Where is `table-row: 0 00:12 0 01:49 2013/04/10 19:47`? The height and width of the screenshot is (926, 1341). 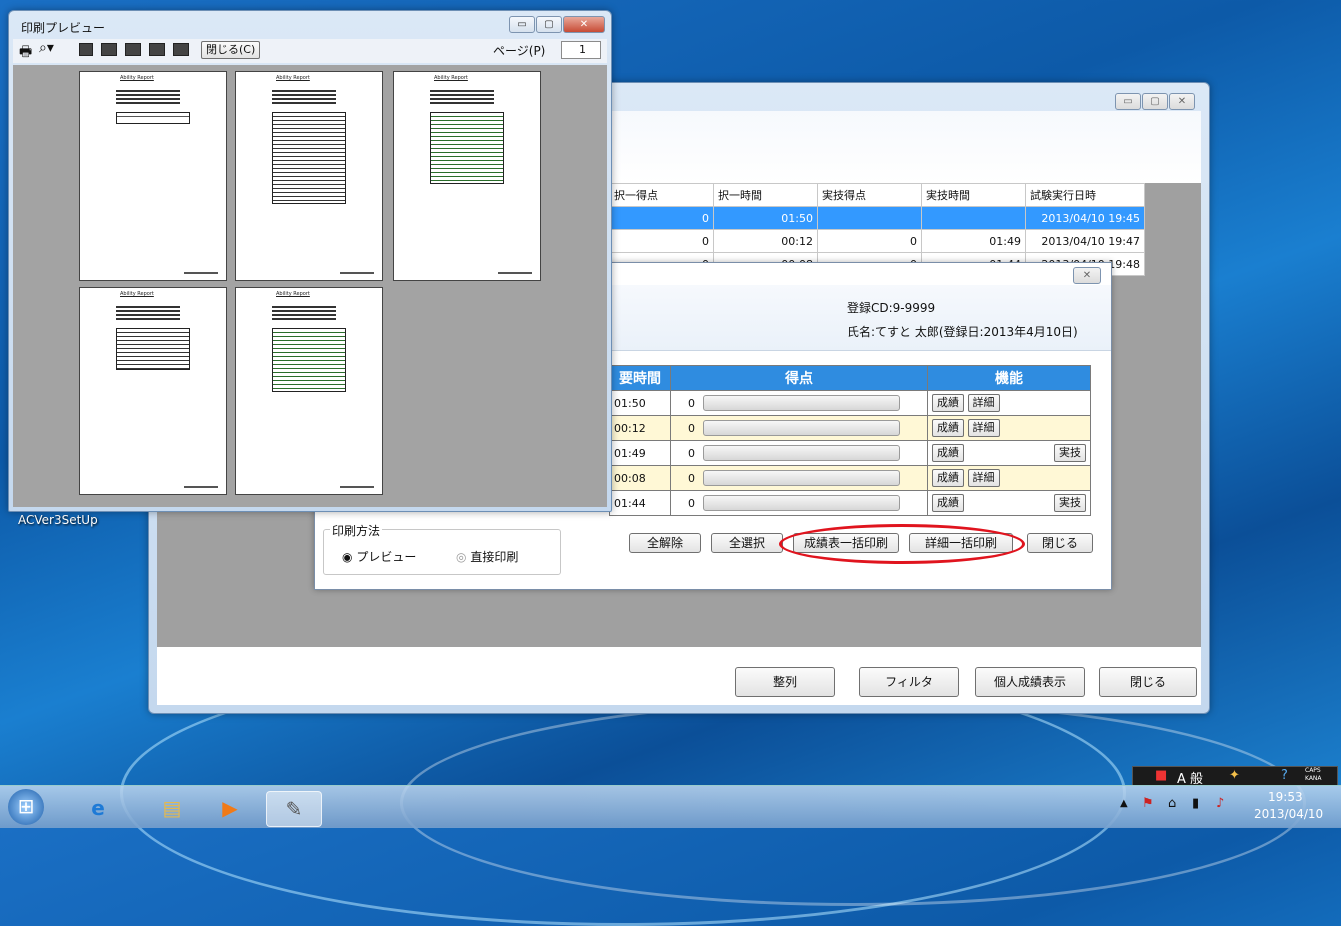 table-row: 0 00:12 0 01:49 2013/04/10 19:47 is located at coordinates (877, 241).